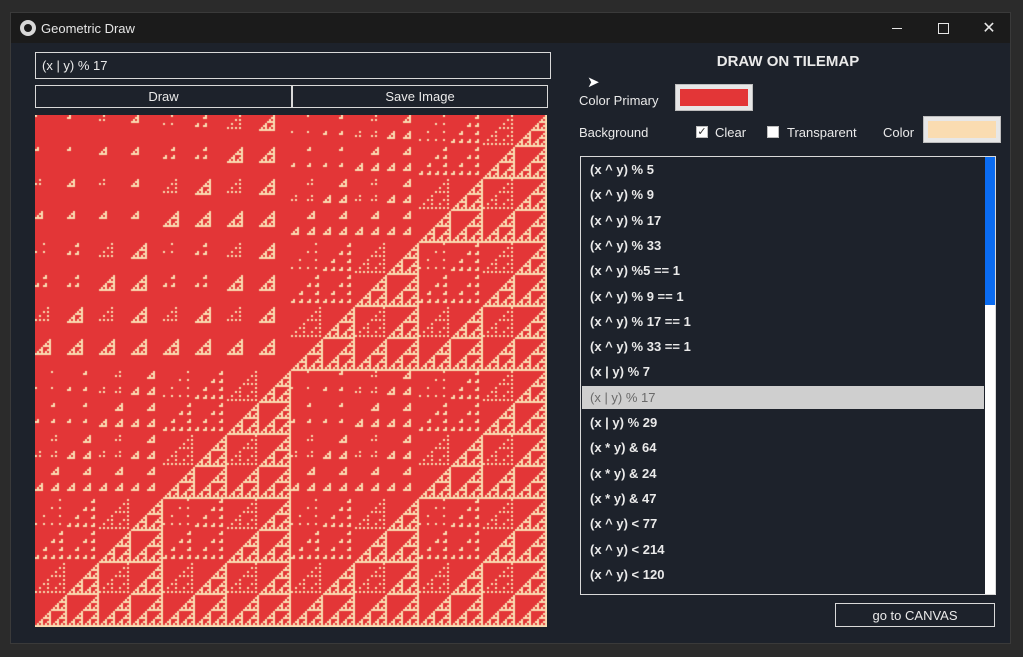 This screenshot has width=1023, height=657. What do you see at coordinates (783, 194) in the screenshot?
I see `list-item: (x ^ y) % 9` at bounding box center [783, 194].